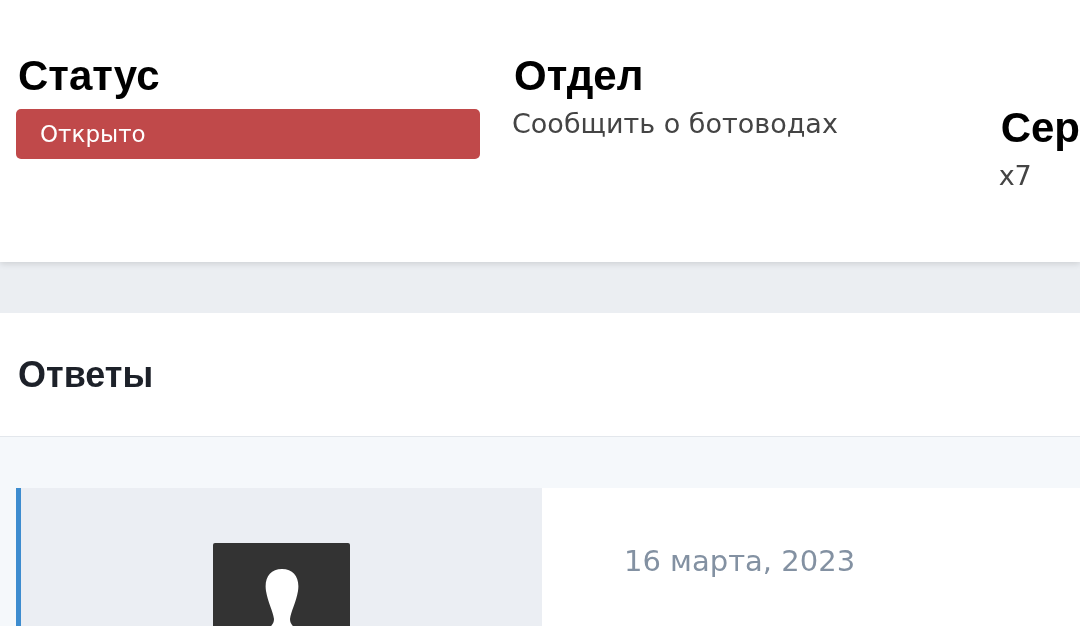 The image size is (1080, 626). What do you see at coordinates (86, 374) in the screenshot?
I see `section-title: Ответы` at bounding box center [86, 374].